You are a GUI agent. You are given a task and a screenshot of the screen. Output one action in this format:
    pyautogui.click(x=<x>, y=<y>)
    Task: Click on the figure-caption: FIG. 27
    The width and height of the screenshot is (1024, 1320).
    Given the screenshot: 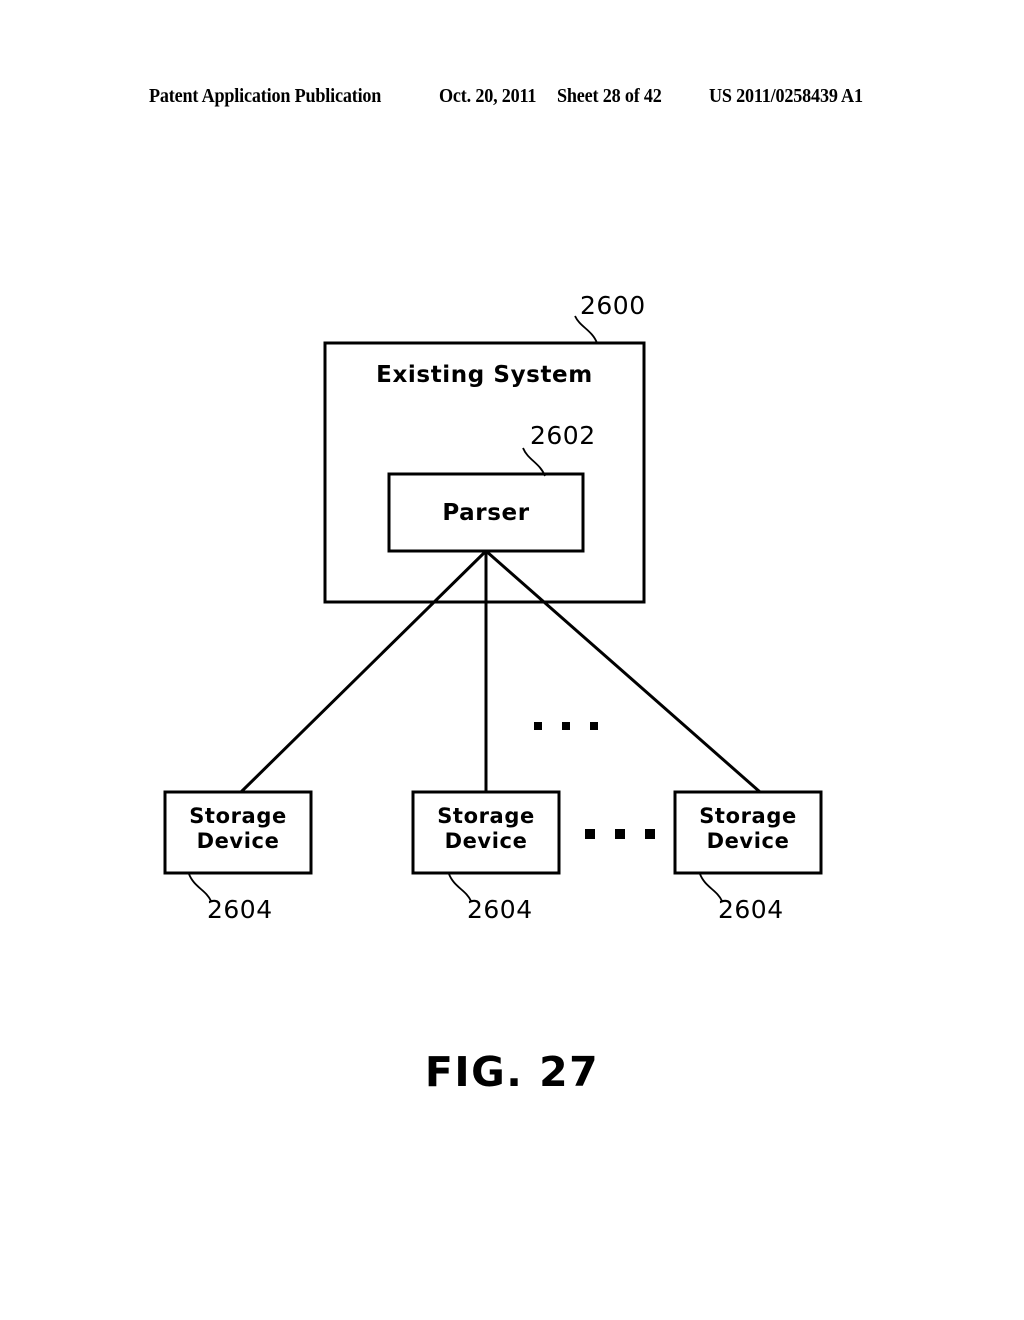 What is the action you would take?
    pyautogui.click(x=512, y=1072)
    